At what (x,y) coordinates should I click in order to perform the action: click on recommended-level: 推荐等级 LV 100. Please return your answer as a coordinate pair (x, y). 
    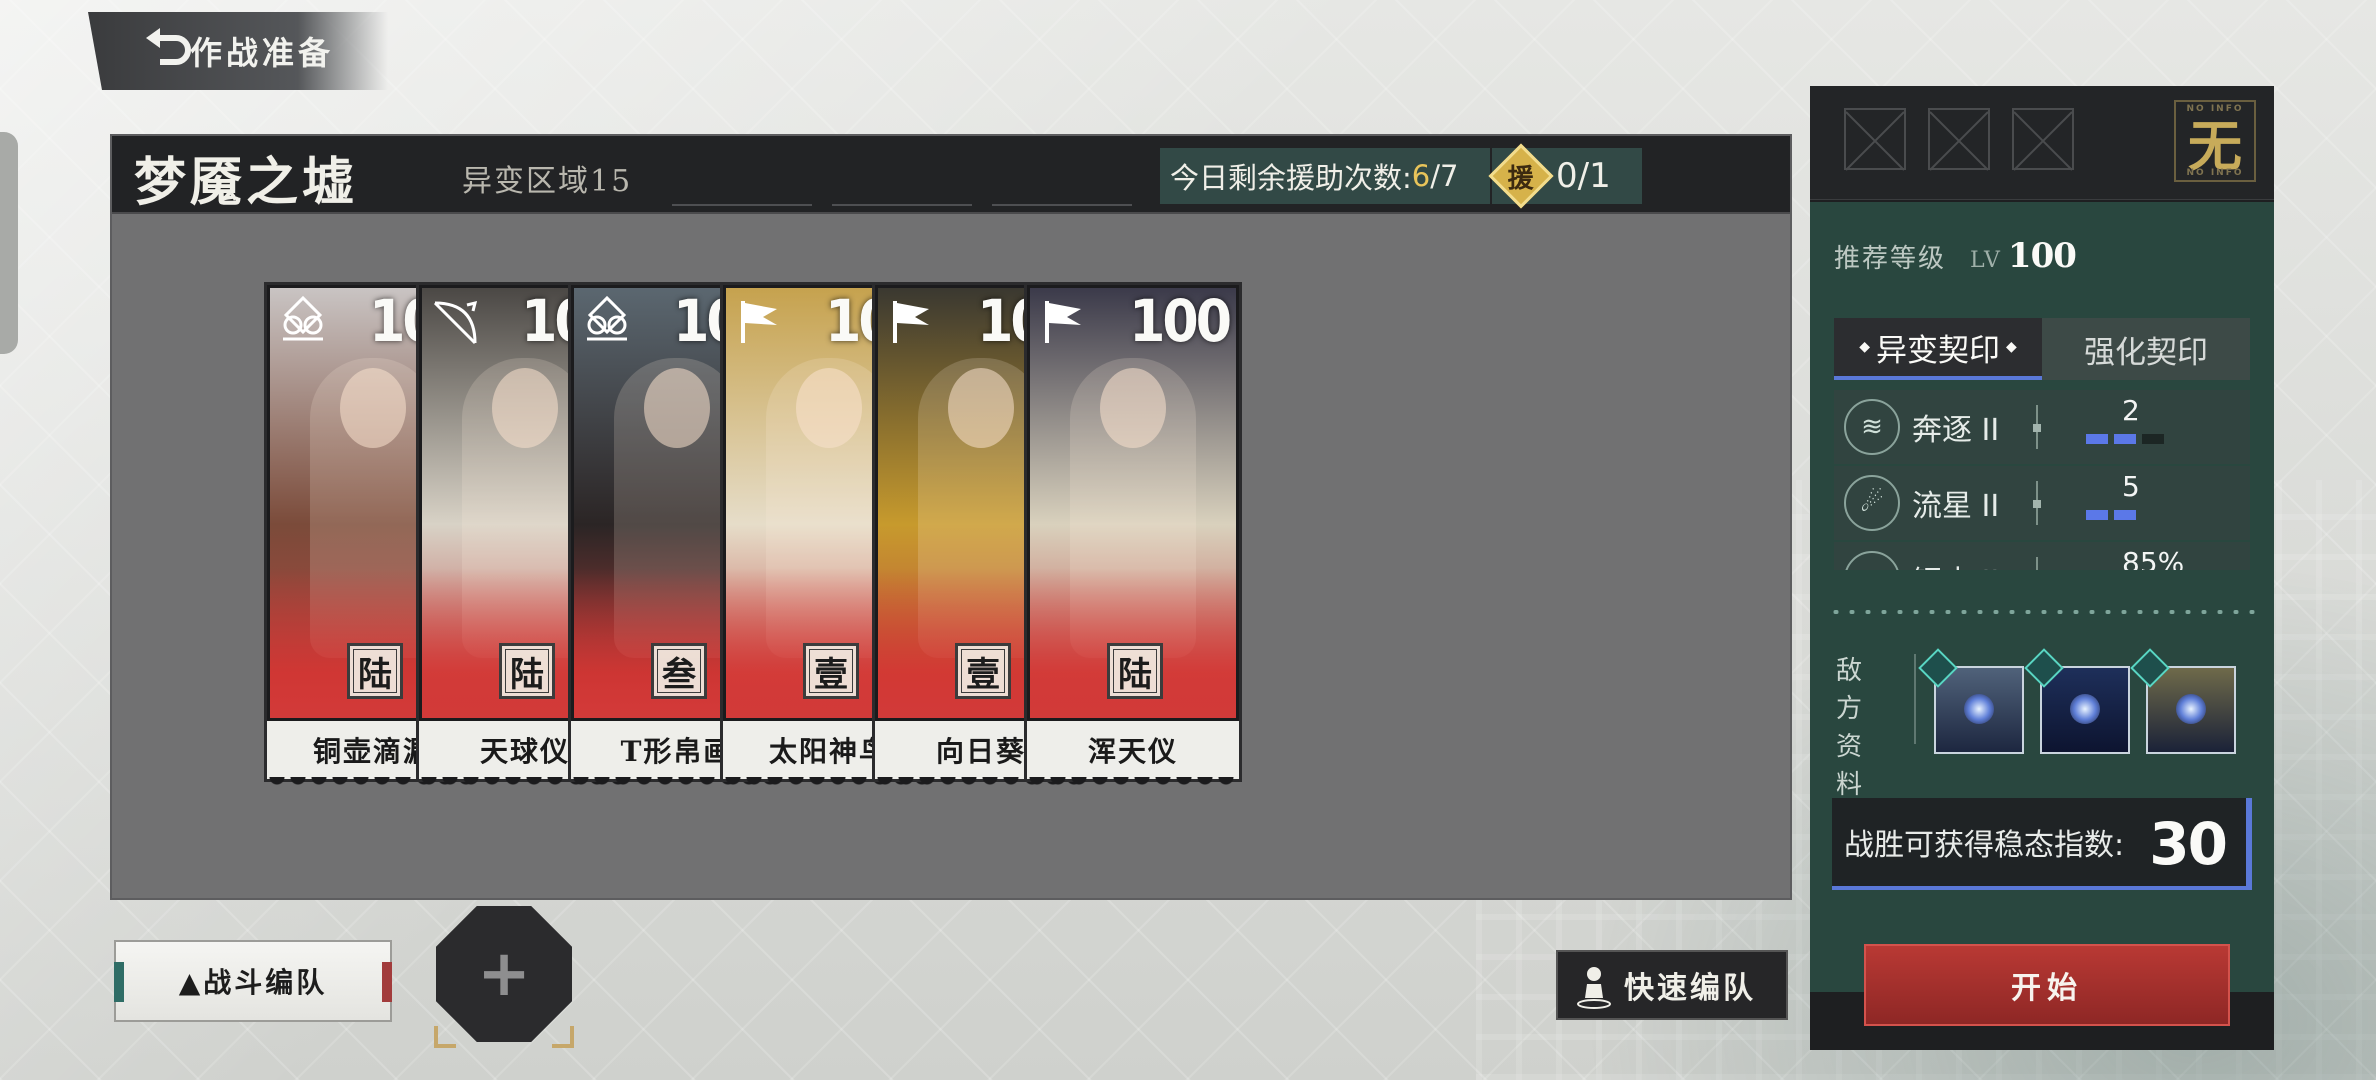
    Looking at the image, I should click on (1955, 256).